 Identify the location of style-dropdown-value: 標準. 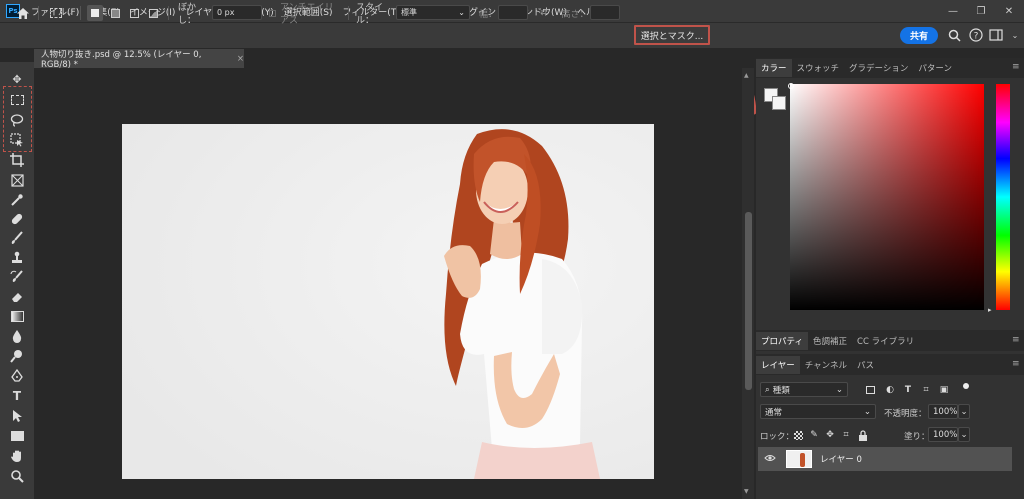
(409, 12).